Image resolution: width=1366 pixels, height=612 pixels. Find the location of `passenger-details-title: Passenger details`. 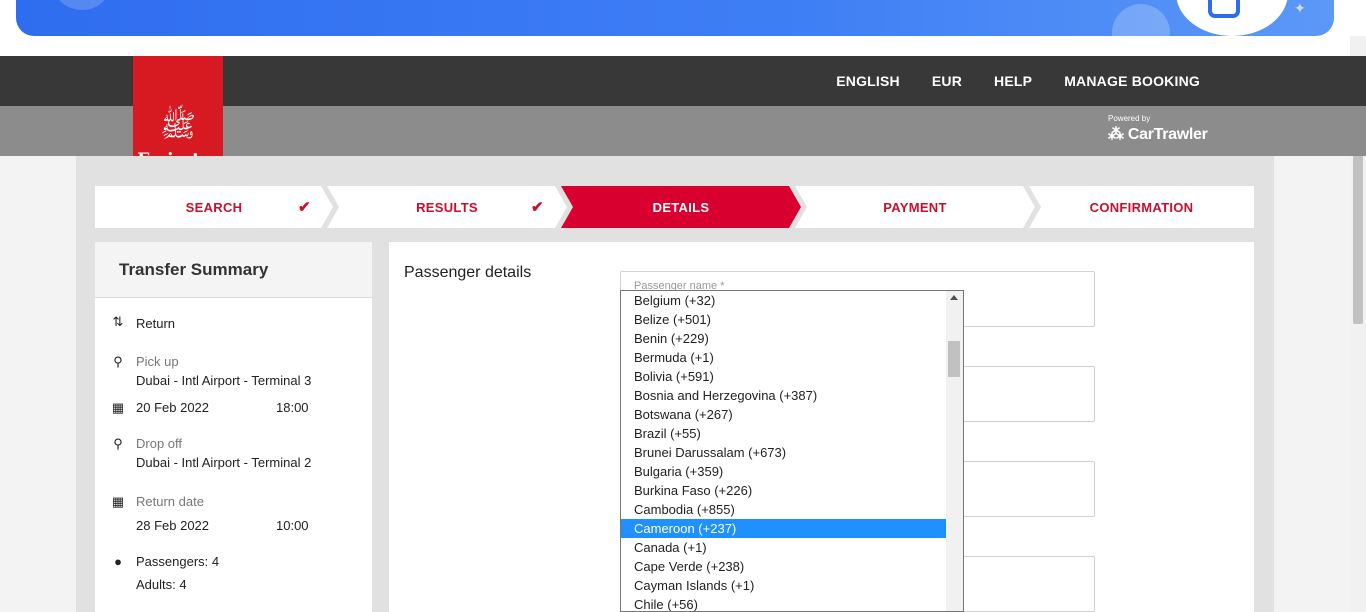

passenger-details-title: Passenger details is located at coordinates (468, 272).